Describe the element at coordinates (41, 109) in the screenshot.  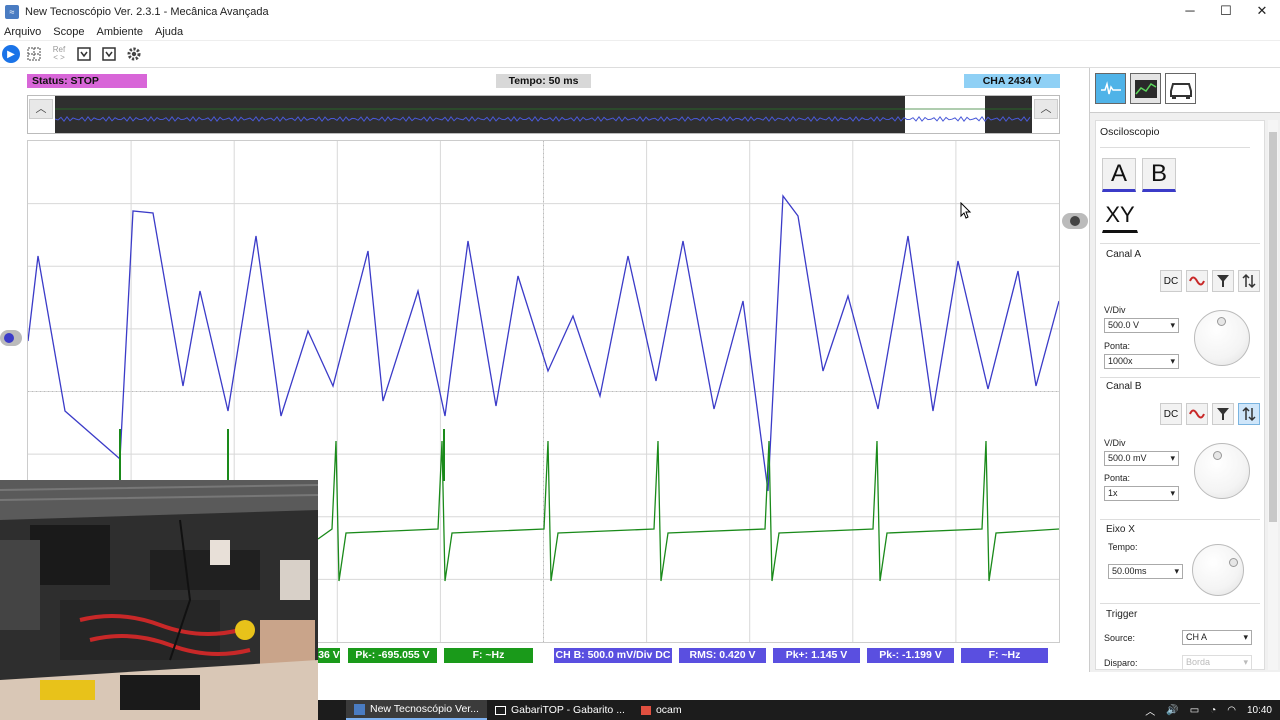
I see `chevron-up-icon: ︿` at that location.